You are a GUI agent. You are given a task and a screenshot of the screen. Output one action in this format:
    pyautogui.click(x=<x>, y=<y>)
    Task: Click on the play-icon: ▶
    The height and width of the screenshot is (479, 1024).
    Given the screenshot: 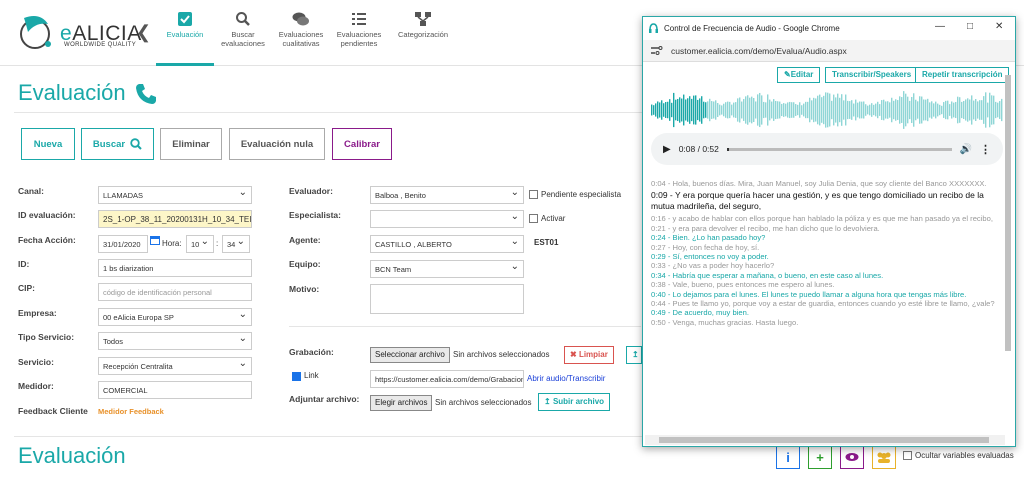 What is the action you would take?
    pyautogui.click(x=667, y=149)
    